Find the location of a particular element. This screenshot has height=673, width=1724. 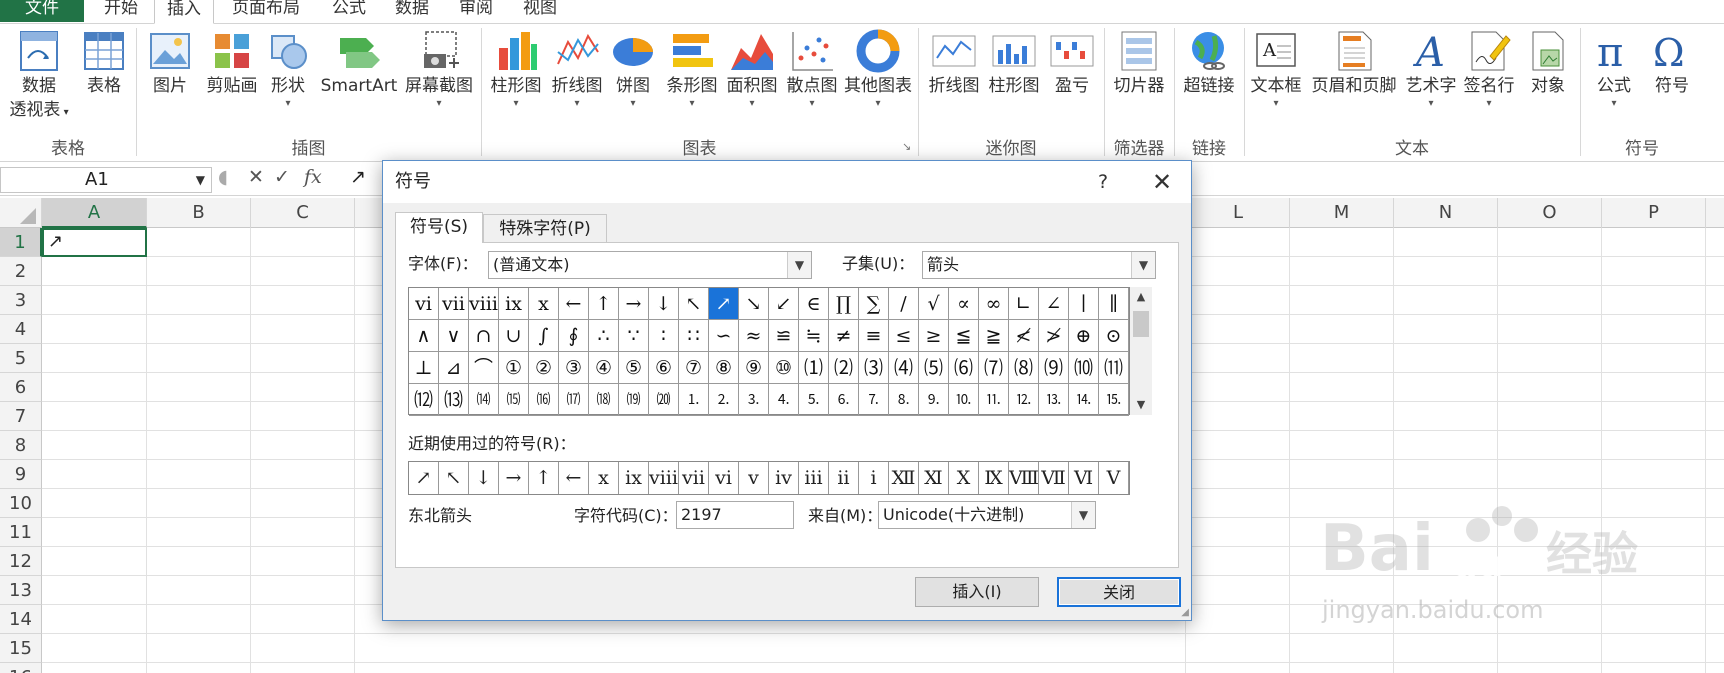

symbol-cell: ⑥ is located at coordinates (664, 368).